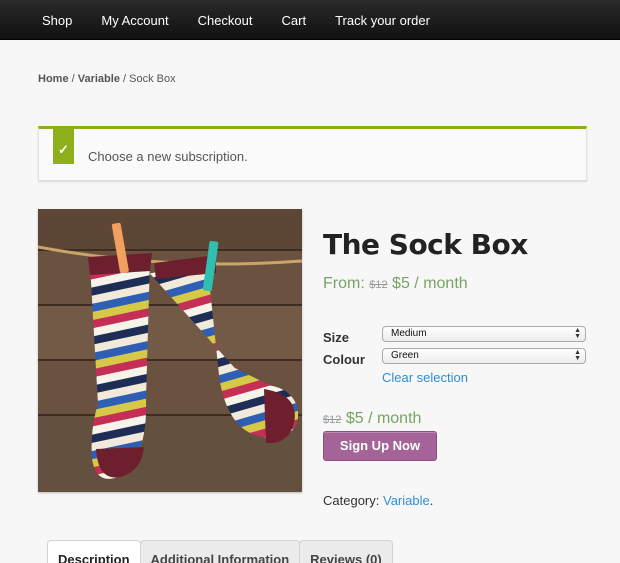 This screenshot has width=620, height=563. Describe the element at coordinates (57, 20) in the screenshot. I see `nav-shop: Shop` at that location.